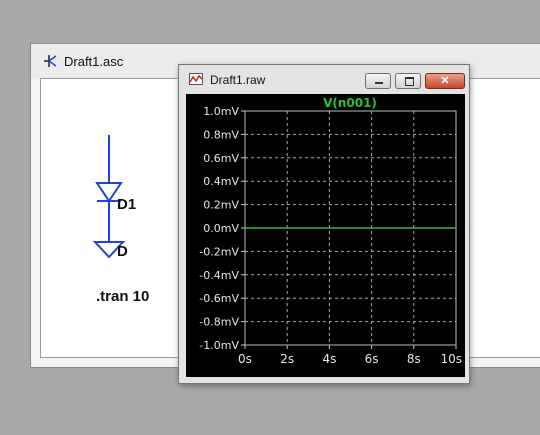 This screenshot has width=540, height=435. I want to click on x-tick-label: 0s, so click(245, 359).